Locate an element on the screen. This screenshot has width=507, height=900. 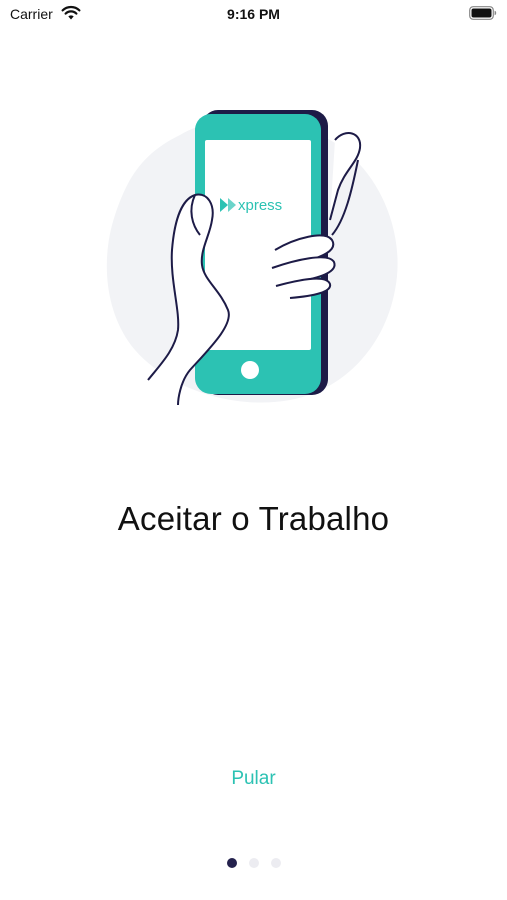
page-indicator is located at coordinates (253, 863).